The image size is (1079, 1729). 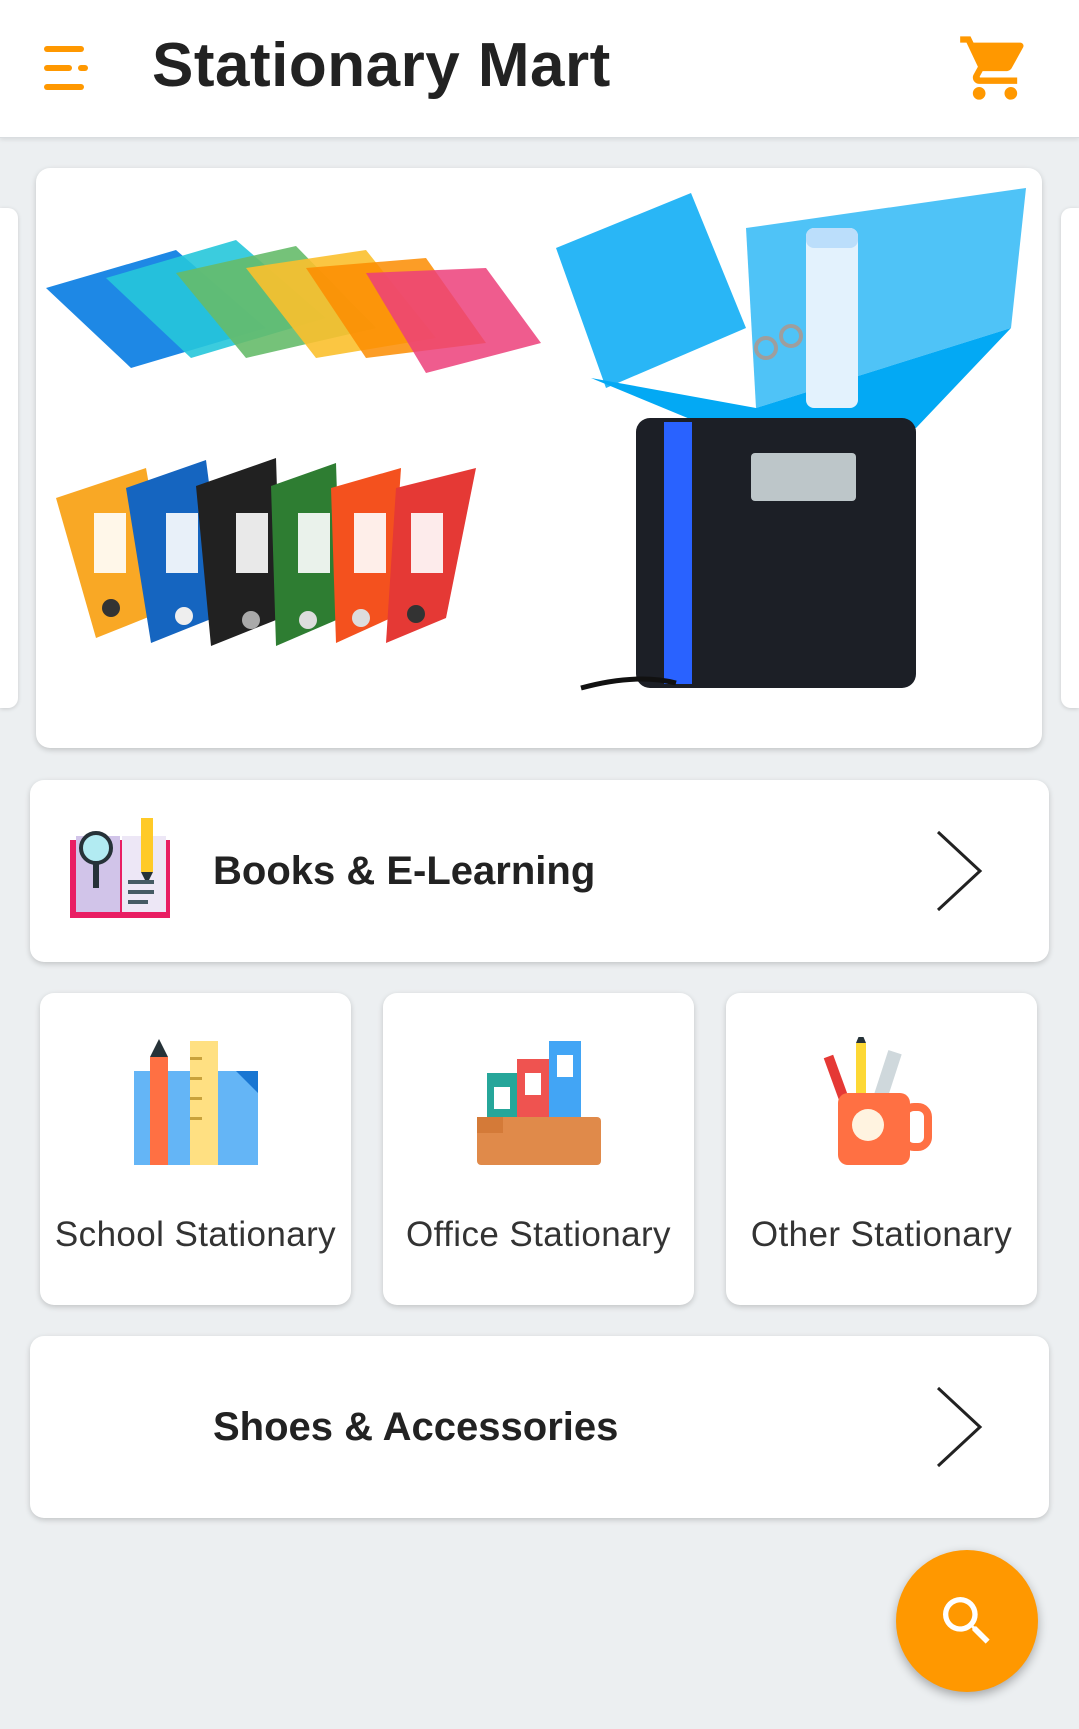 What do you see at coordinates (196, 1102) in the screenshot?
I see `school-supplies-icon` at bounding box center [196, 1102].